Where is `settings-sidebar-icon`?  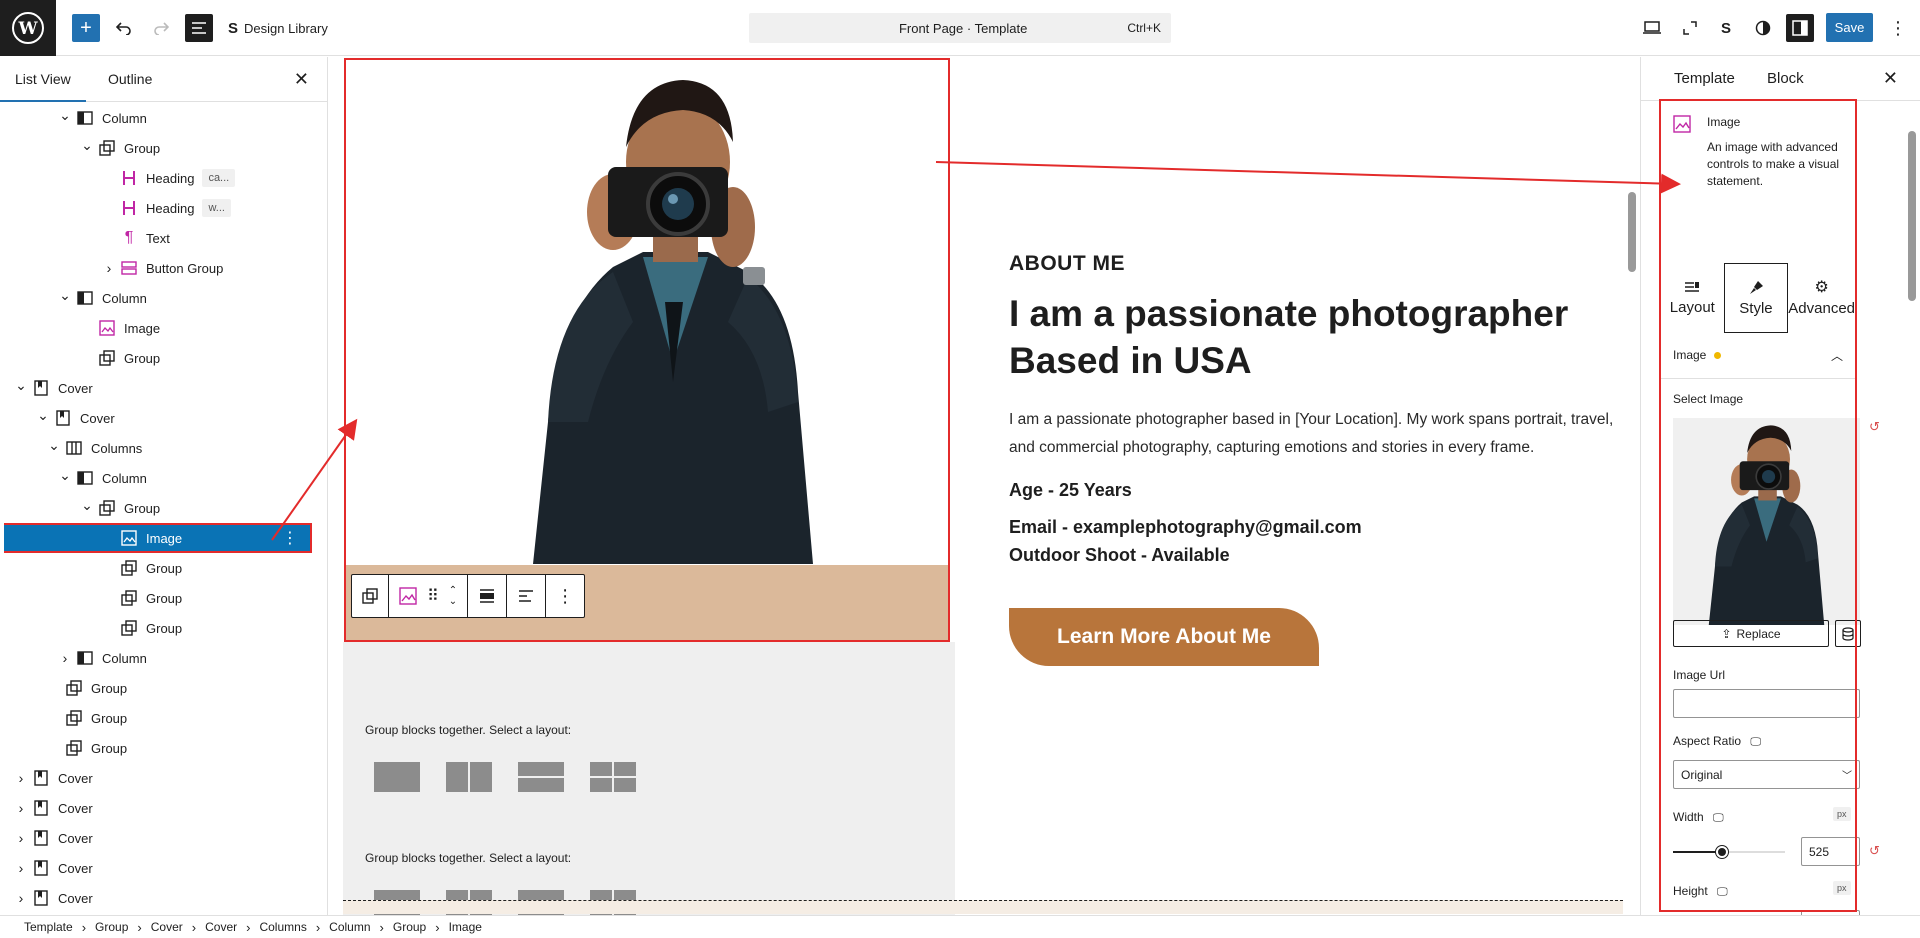 settings-sidebar-icon is located at coordinates (1800, 28).